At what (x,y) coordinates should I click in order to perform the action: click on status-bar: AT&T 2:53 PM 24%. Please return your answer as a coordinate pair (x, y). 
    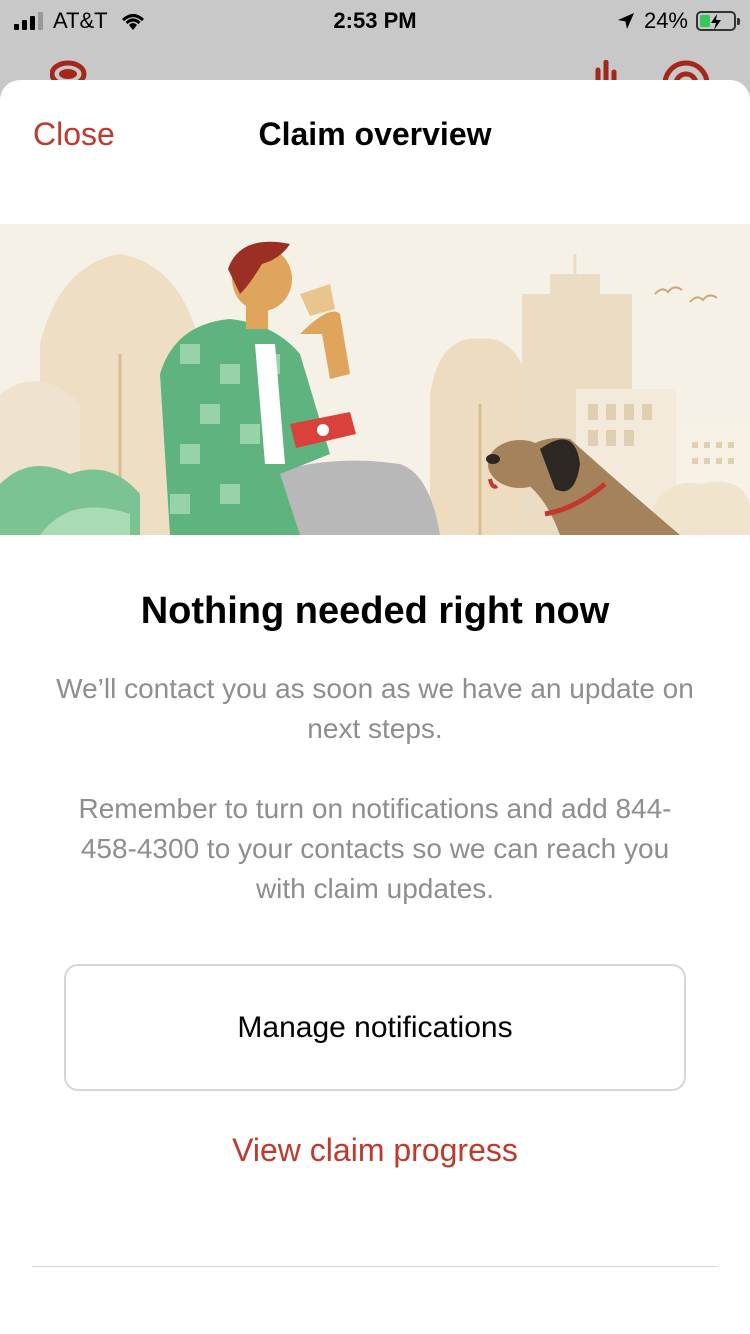
    Looking at the image, I should click on (375, 20).